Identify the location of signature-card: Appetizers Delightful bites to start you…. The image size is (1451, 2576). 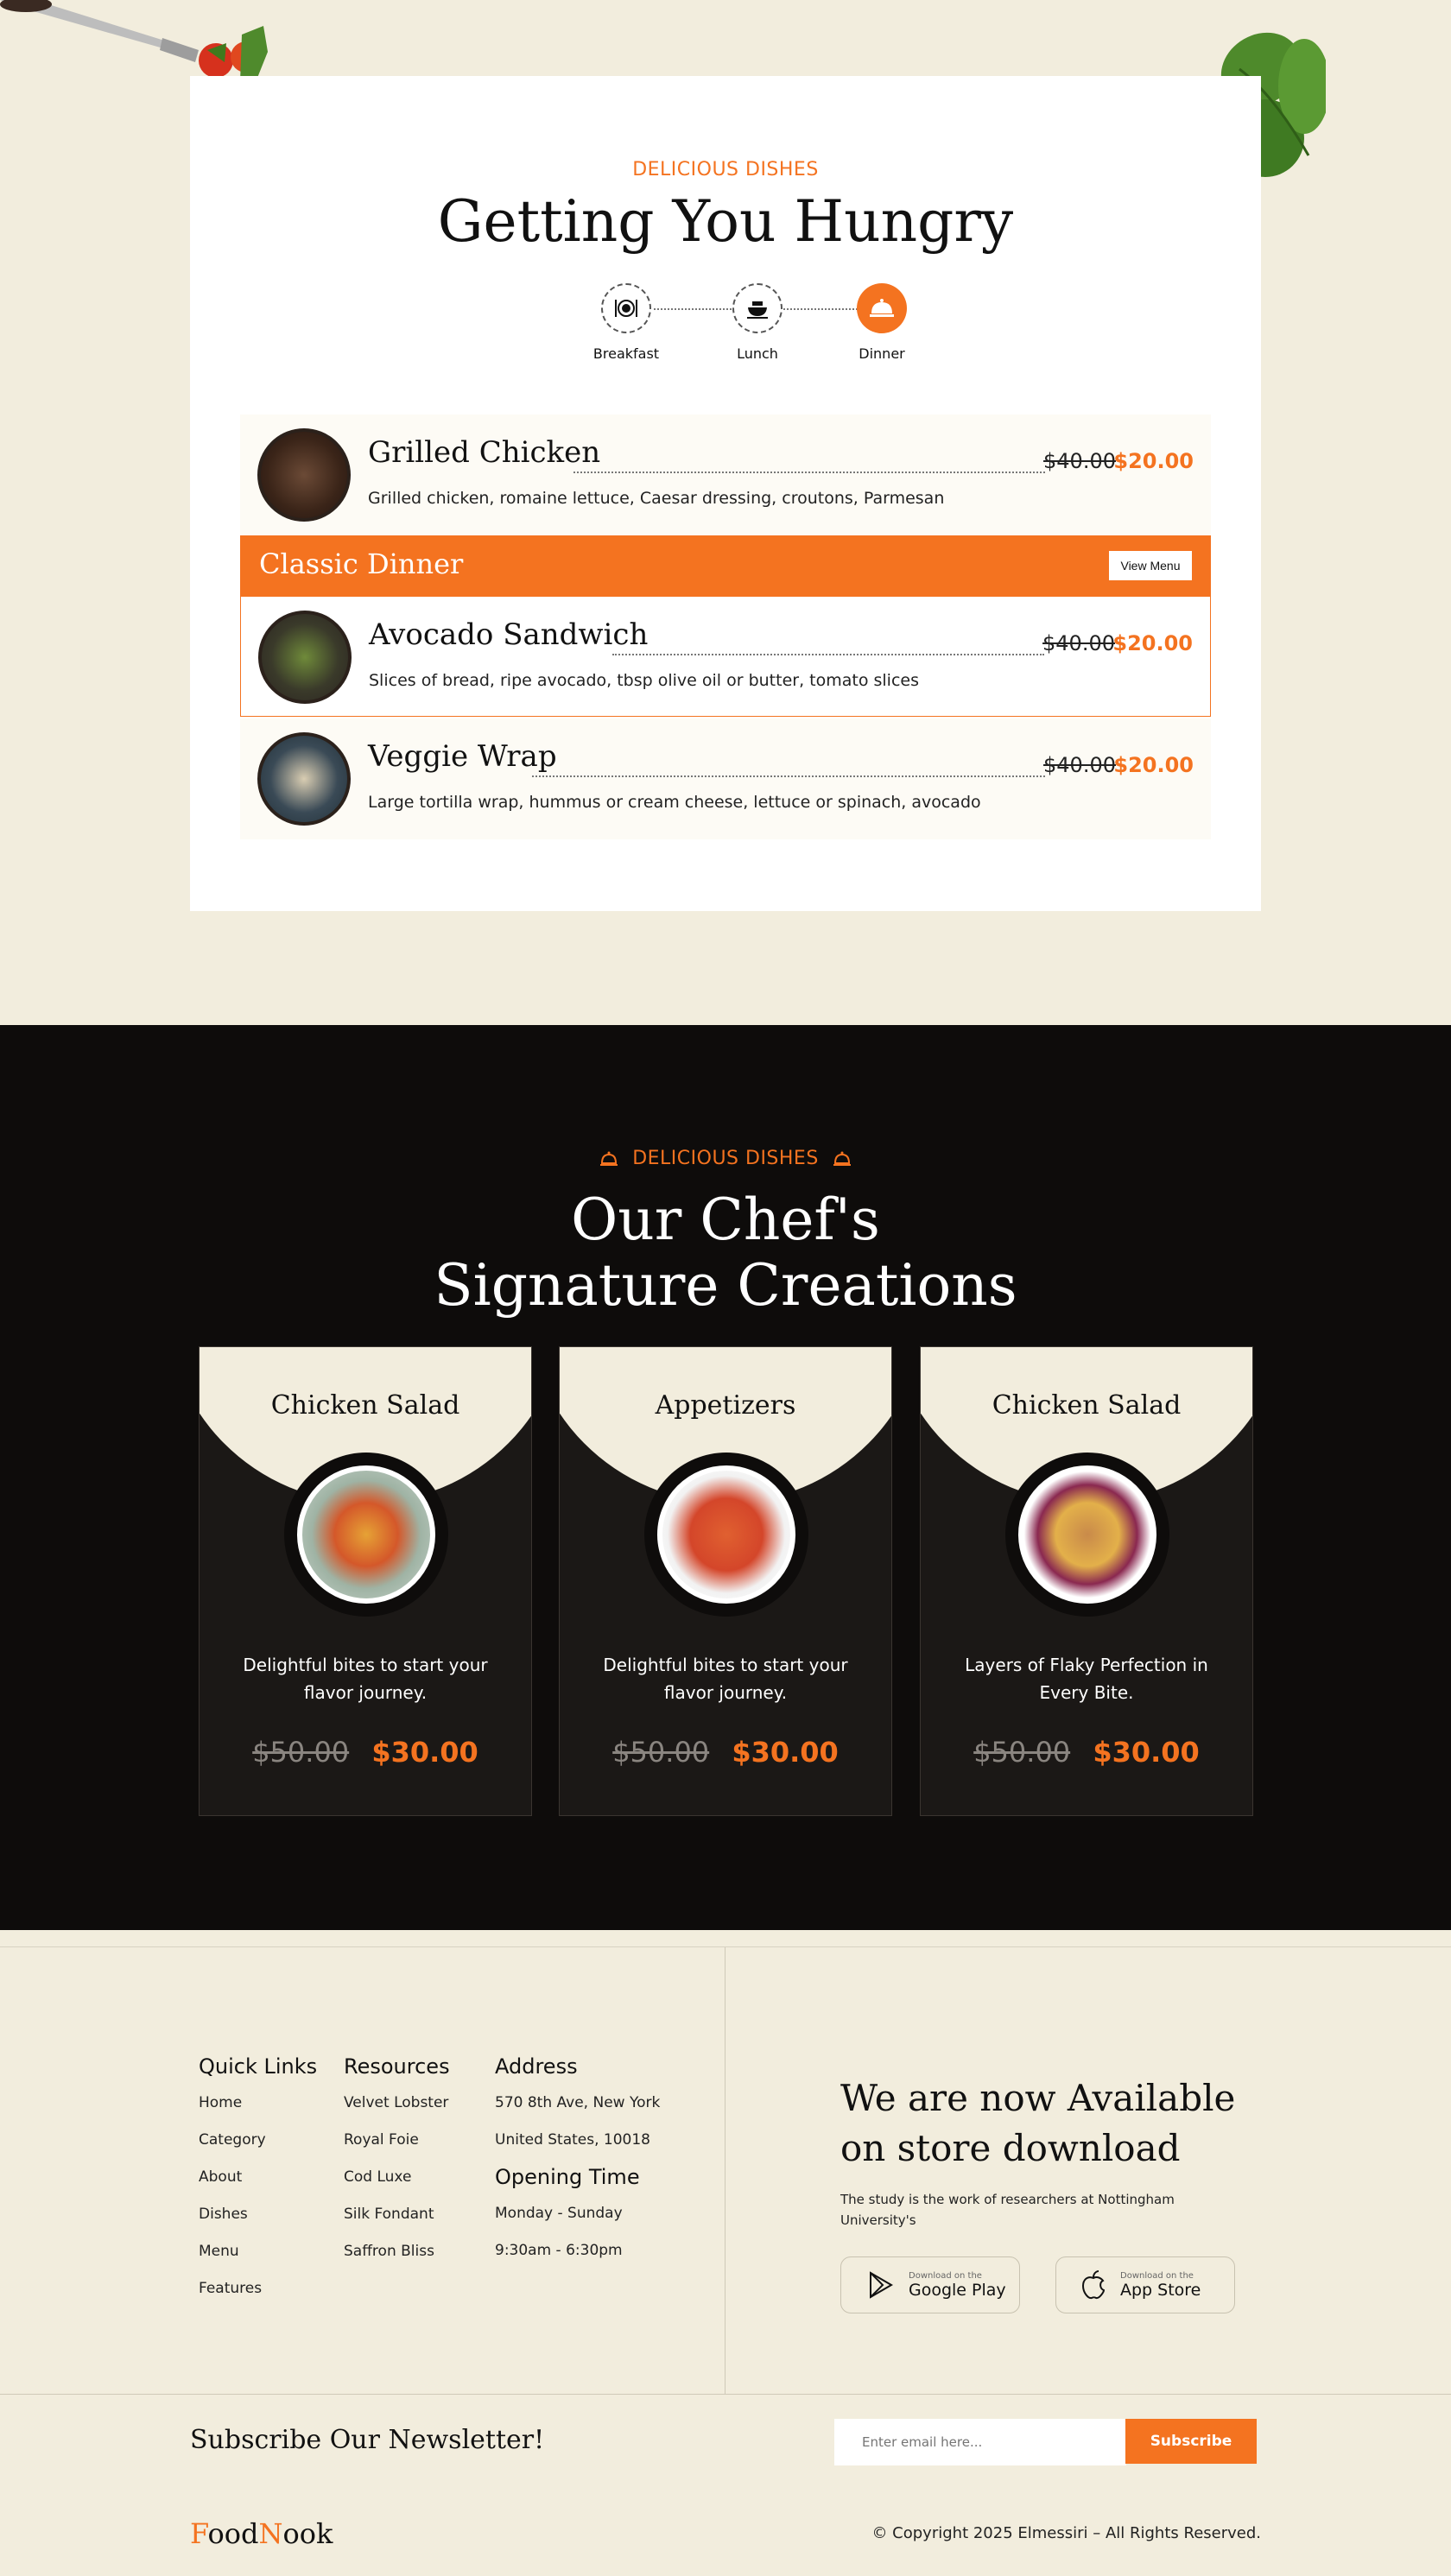
(725, 1581).